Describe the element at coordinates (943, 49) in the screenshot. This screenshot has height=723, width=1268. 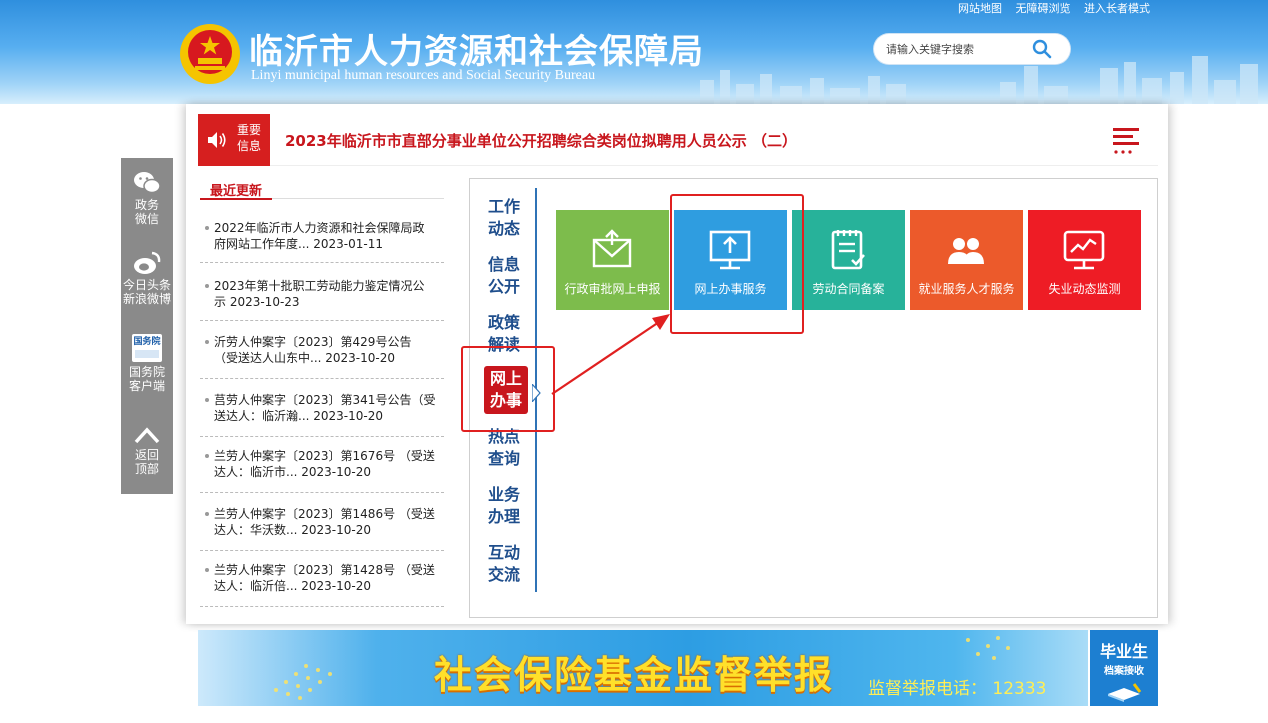
I see `search-input` at that location.